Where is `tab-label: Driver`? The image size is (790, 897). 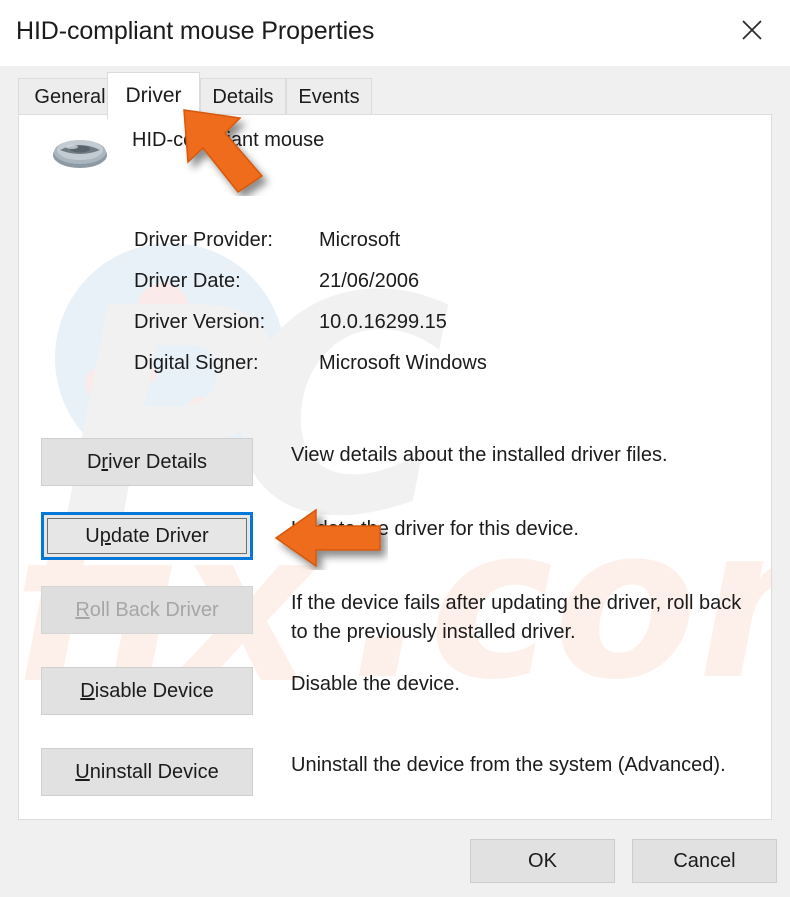
tab-label: Driver is located at coordinates (153, 95).